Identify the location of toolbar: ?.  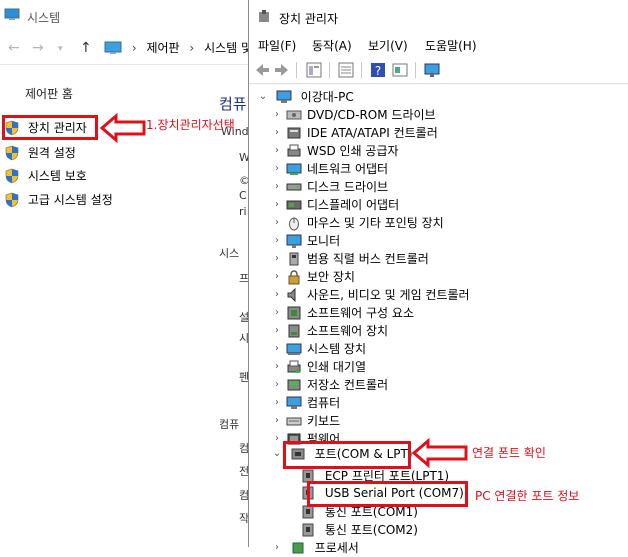
(438, 70).